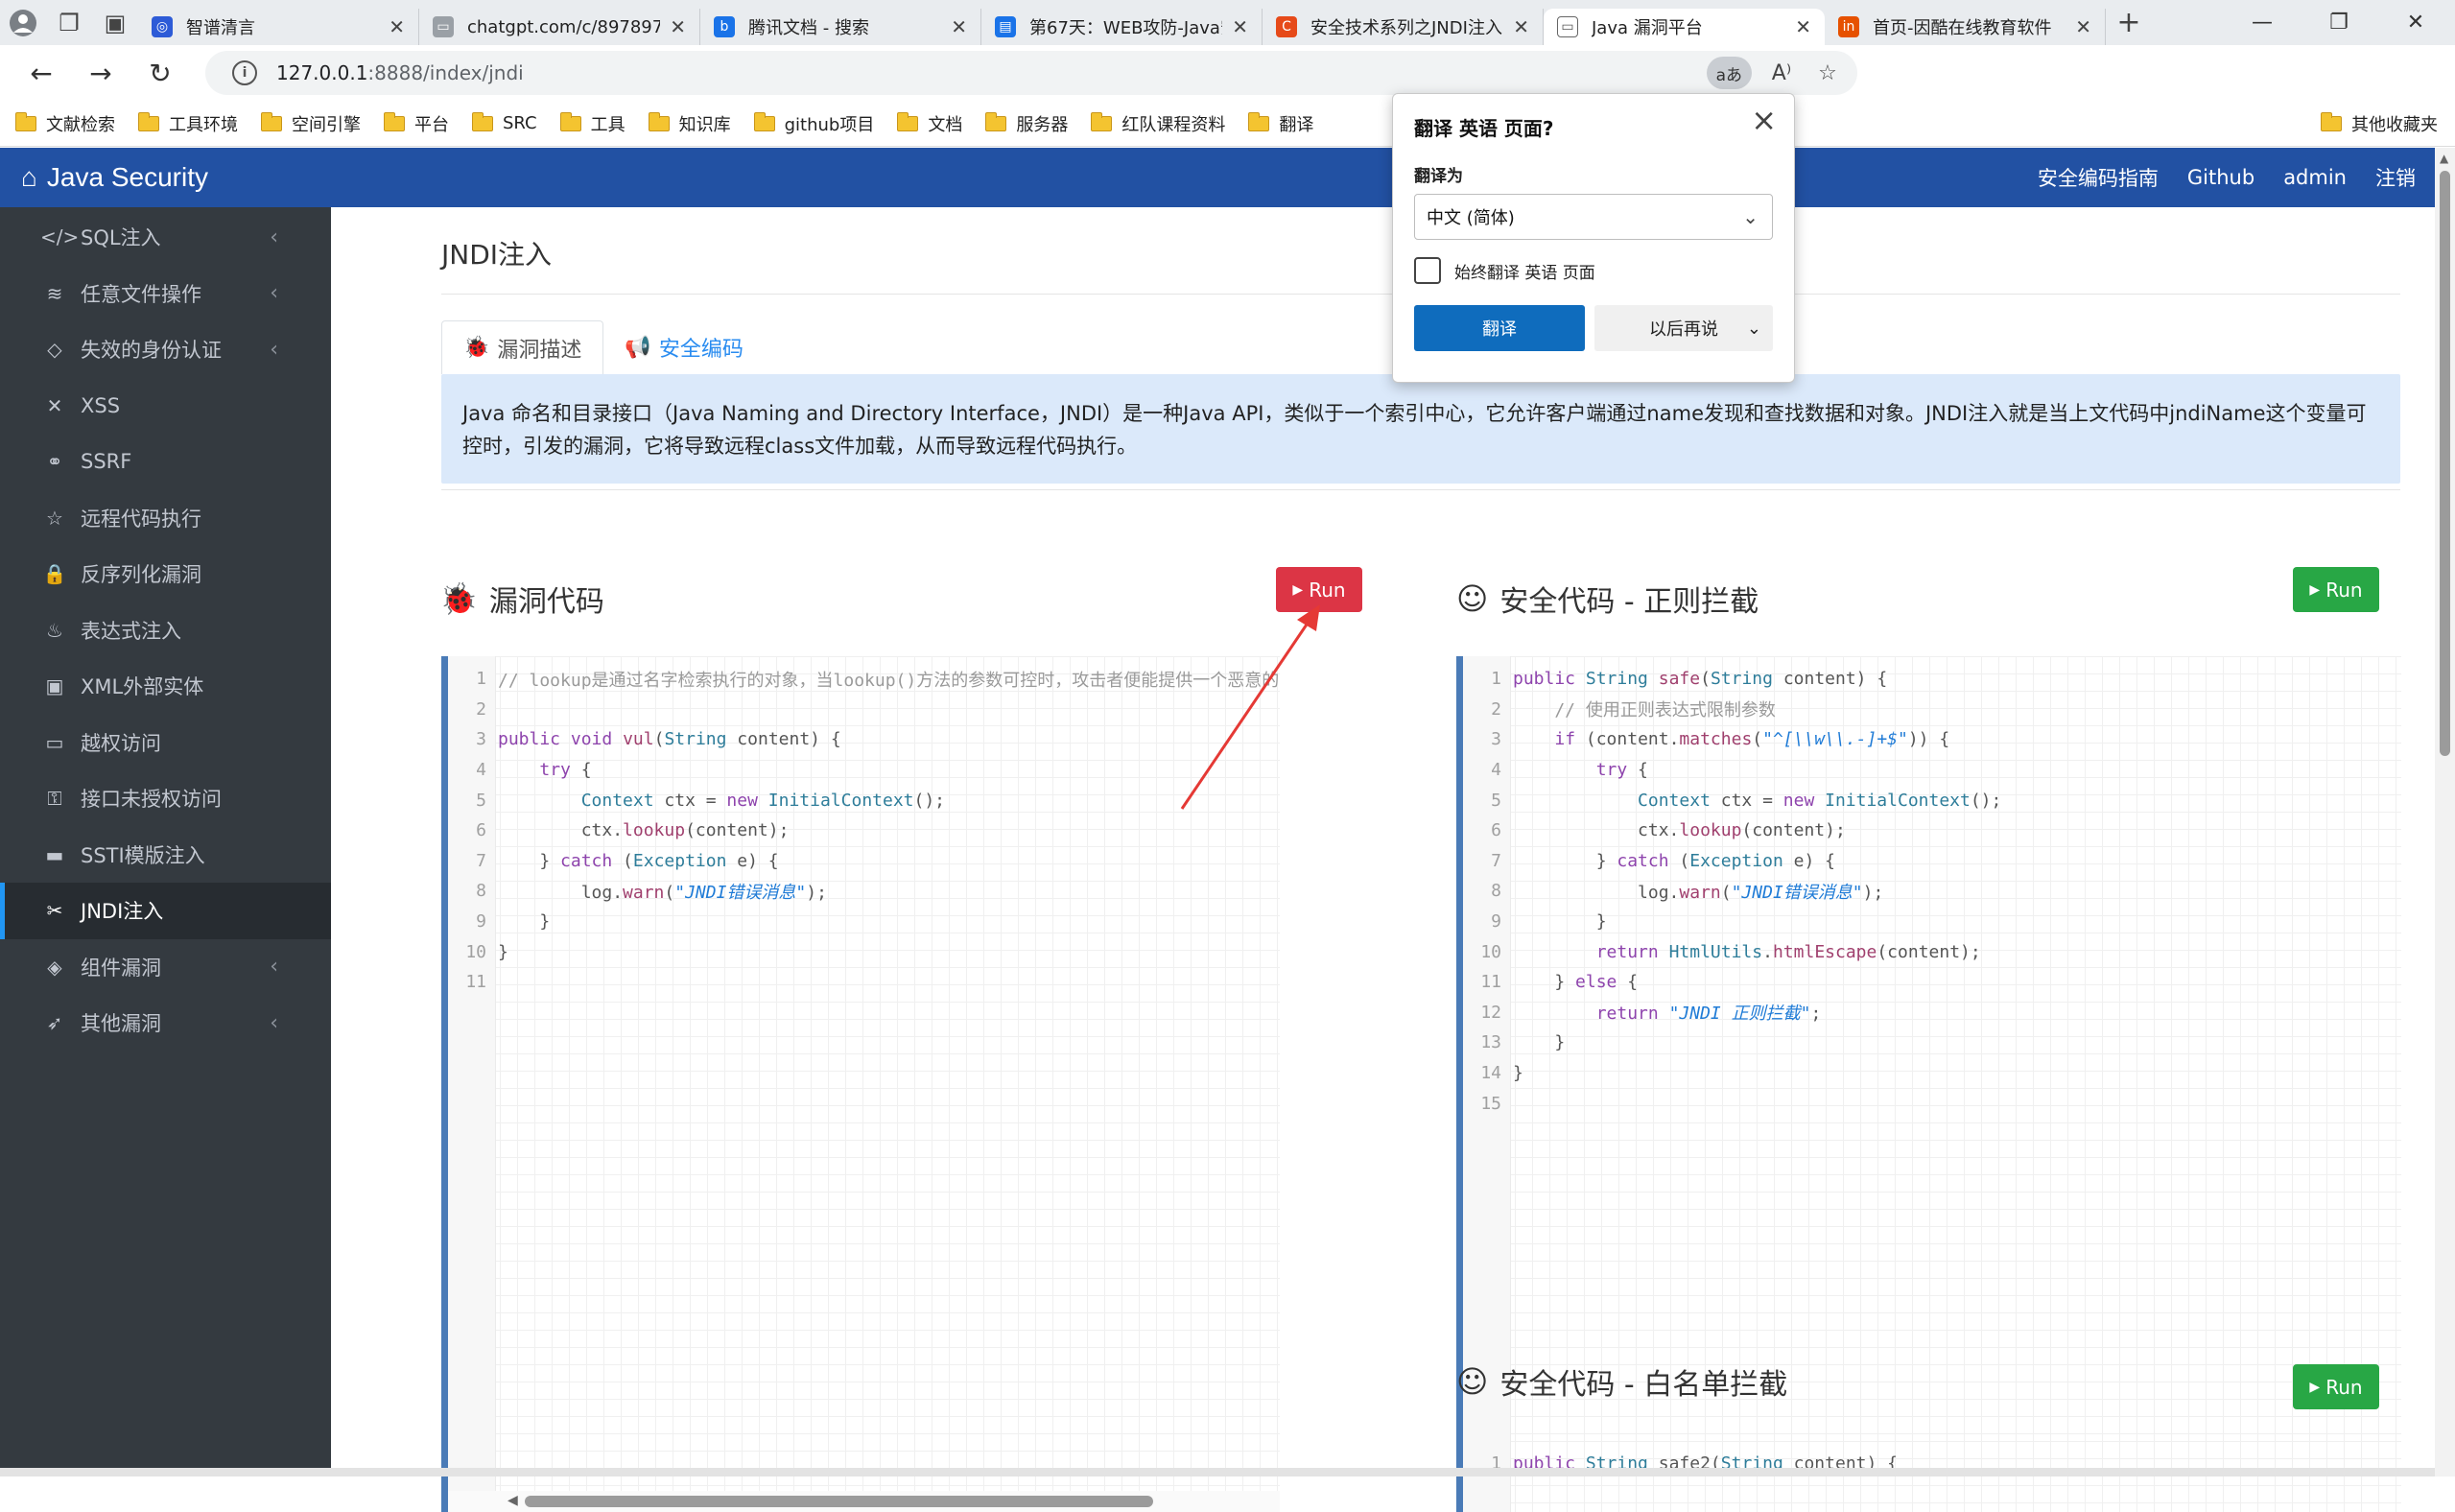  I want to click on sidebar-item: ▣ XML外部实体, so click(165, 686).